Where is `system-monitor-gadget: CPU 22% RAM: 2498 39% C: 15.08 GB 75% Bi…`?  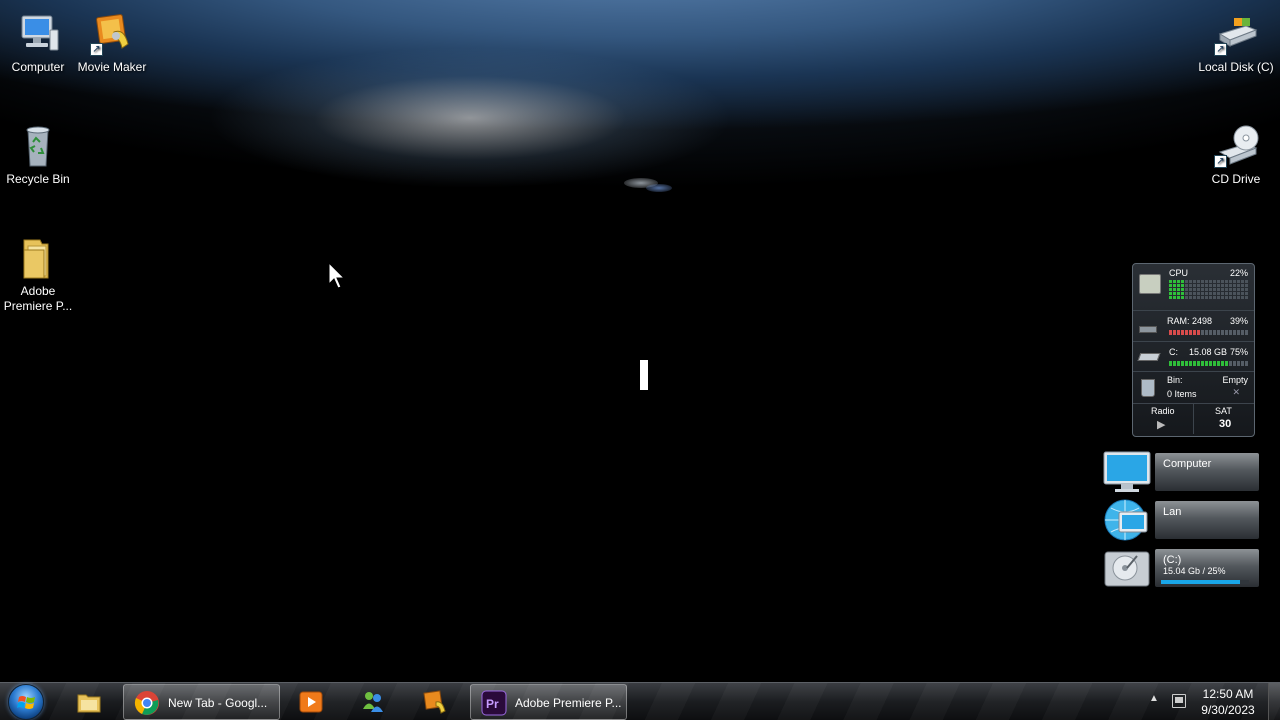
system-monitor-gadget: CPU 22% RAM: 2498 39% C: 15.08 GB 75% Bi… is located at coordinates (1193, 350).